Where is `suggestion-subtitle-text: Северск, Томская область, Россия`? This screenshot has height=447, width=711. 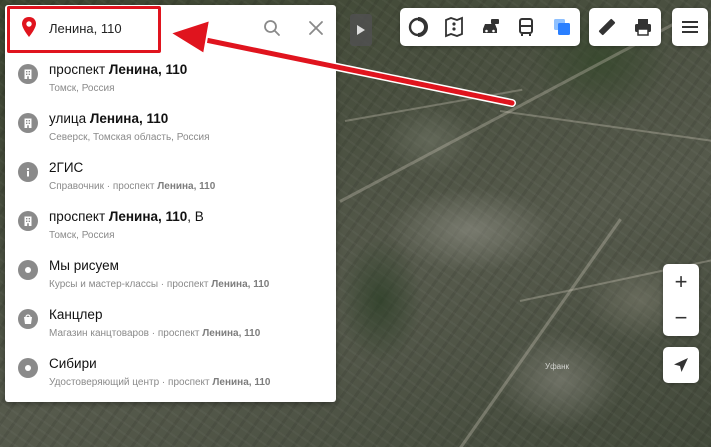 suggestion-subtitle-text: Северск, Томская область, Россия is located at coordinates (129, 137).